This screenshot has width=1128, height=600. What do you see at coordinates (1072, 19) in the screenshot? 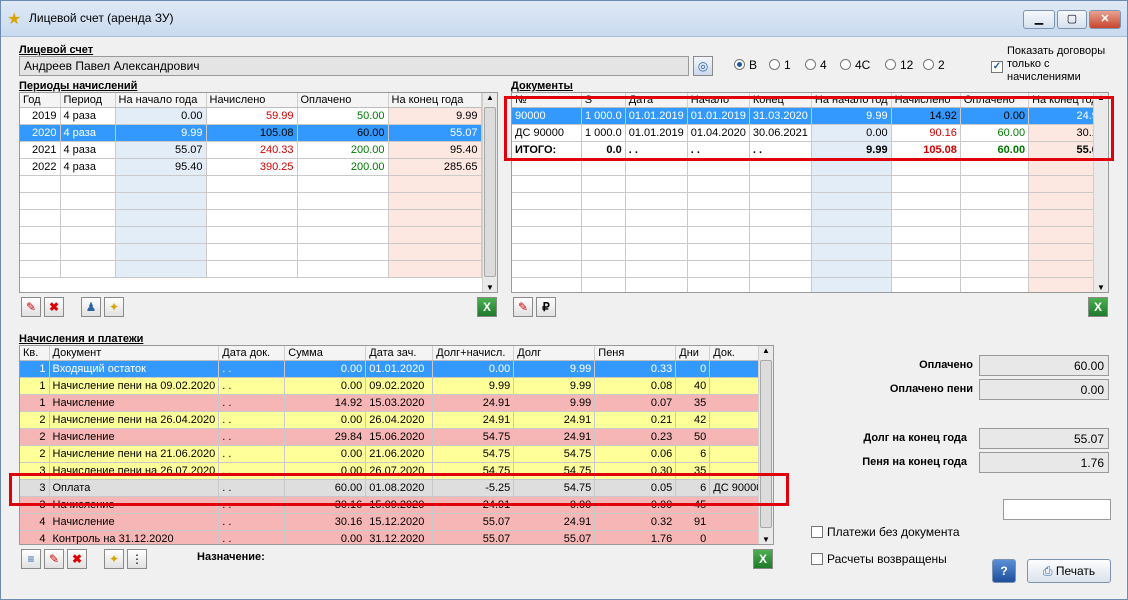
I see `maximize-button: ▢` at bounding box center [1072, 19].